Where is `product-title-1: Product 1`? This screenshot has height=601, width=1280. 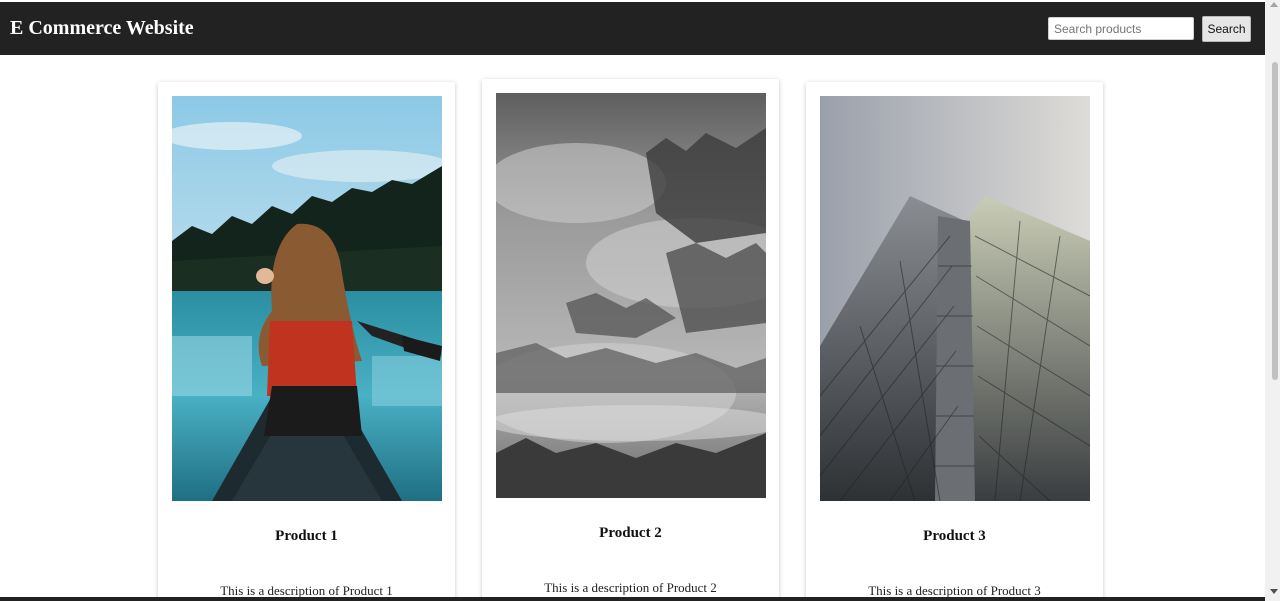 product-title-1: Product 1 is located at coordinates (306, 536).